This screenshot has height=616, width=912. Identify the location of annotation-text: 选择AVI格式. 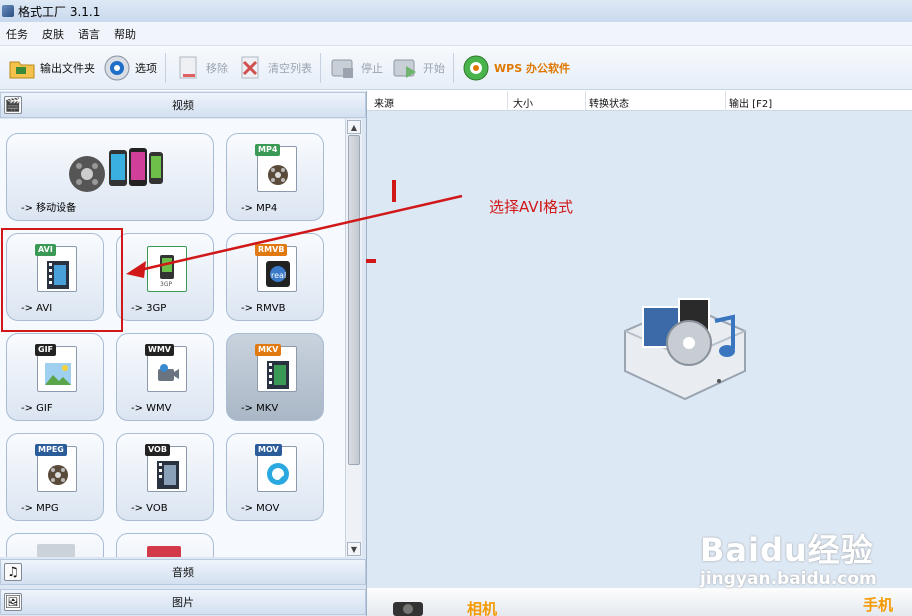
(531, 207).